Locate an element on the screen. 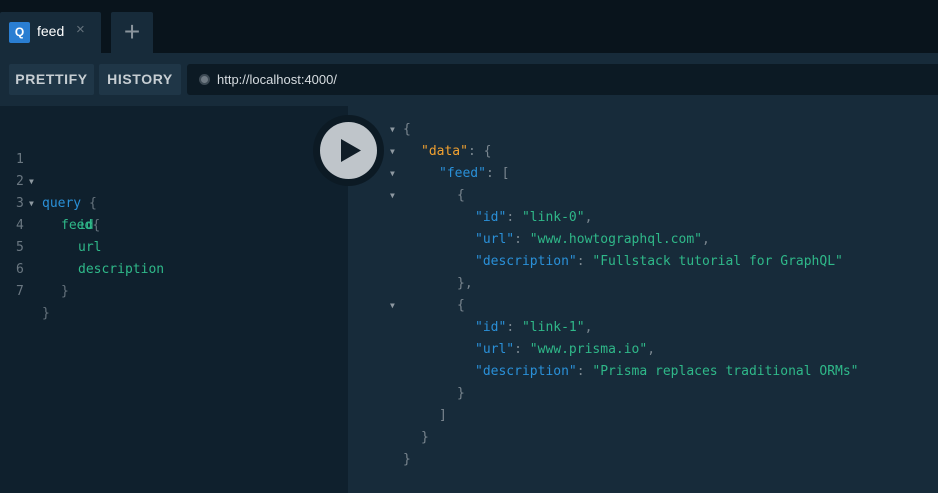 The width and height of the screenshot is (938, 493). query-line: 1 ▼ query { is located at coordinates (48, 169).